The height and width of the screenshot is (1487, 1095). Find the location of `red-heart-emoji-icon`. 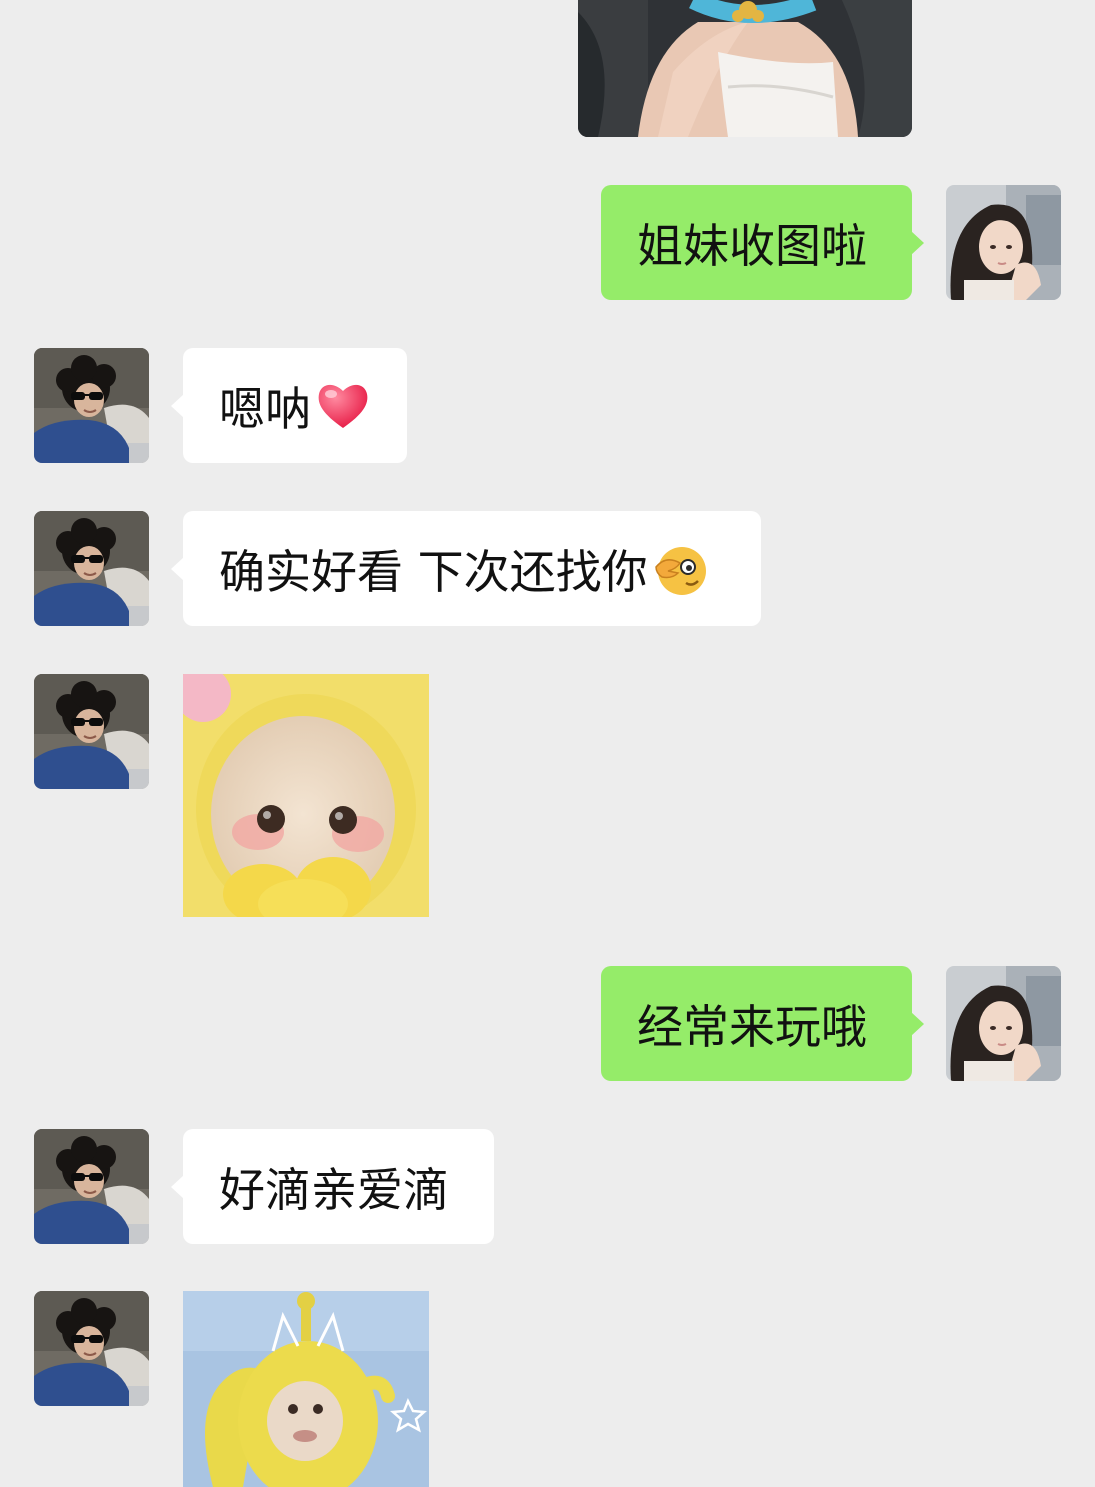

red-heart-emoji-icon is located at coordinates (343, 406).